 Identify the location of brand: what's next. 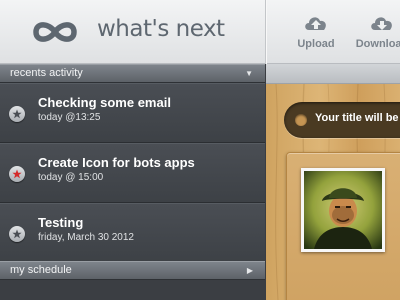
(132, 32).